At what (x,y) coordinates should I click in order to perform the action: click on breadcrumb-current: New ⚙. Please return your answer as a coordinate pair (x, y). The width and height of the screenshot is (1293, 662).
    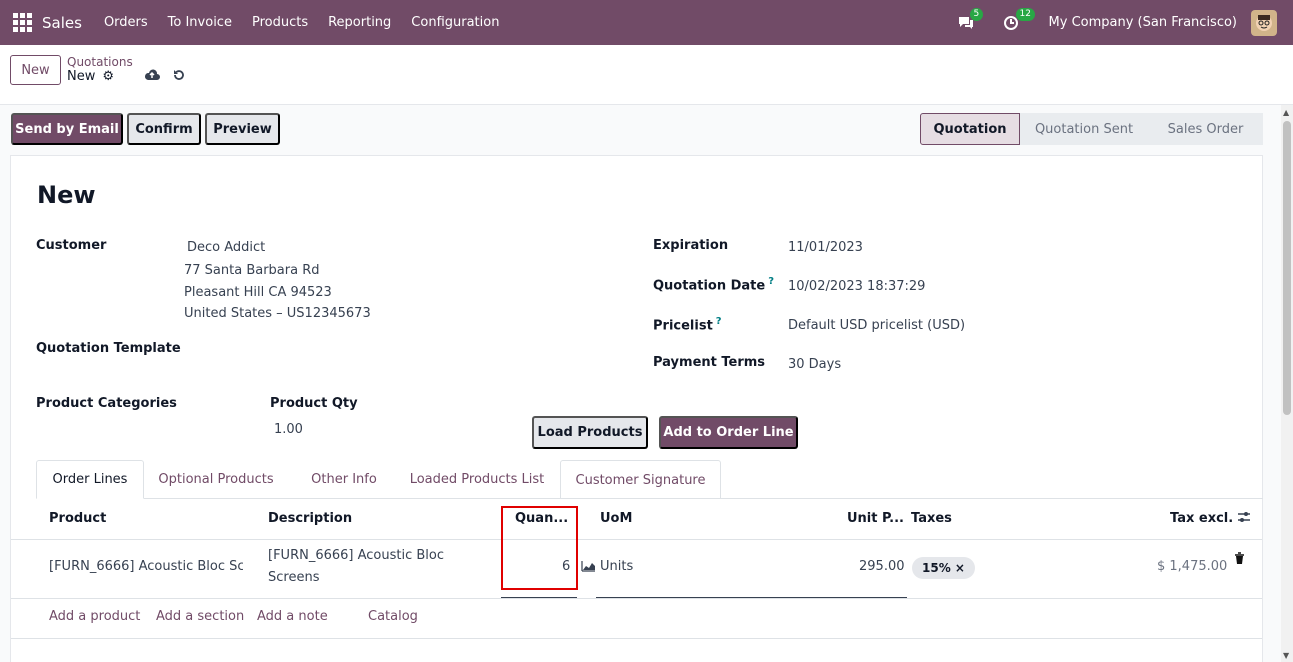
    Looking at the image, I should click on (90, 76).